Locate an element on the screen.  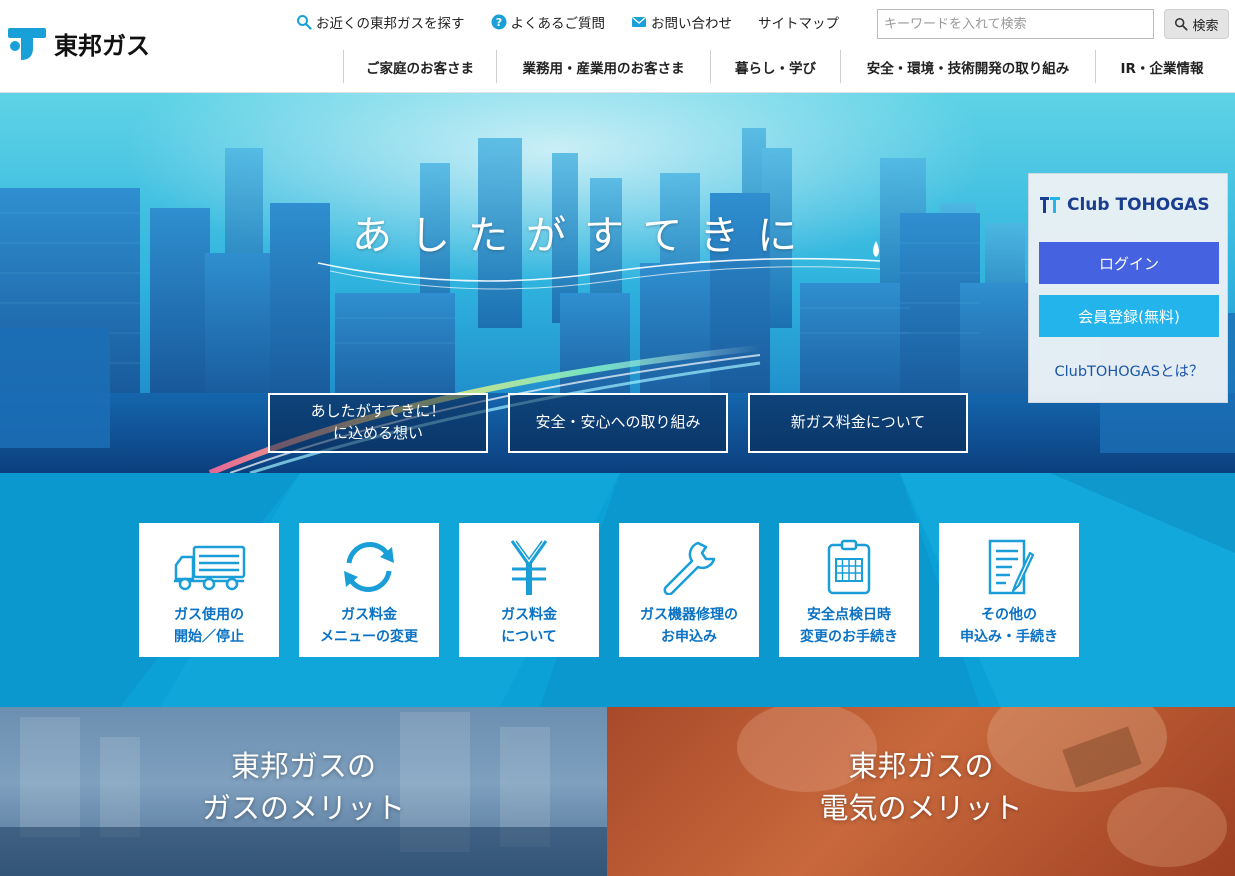
truck-icon is located at coordinates (210, 568).